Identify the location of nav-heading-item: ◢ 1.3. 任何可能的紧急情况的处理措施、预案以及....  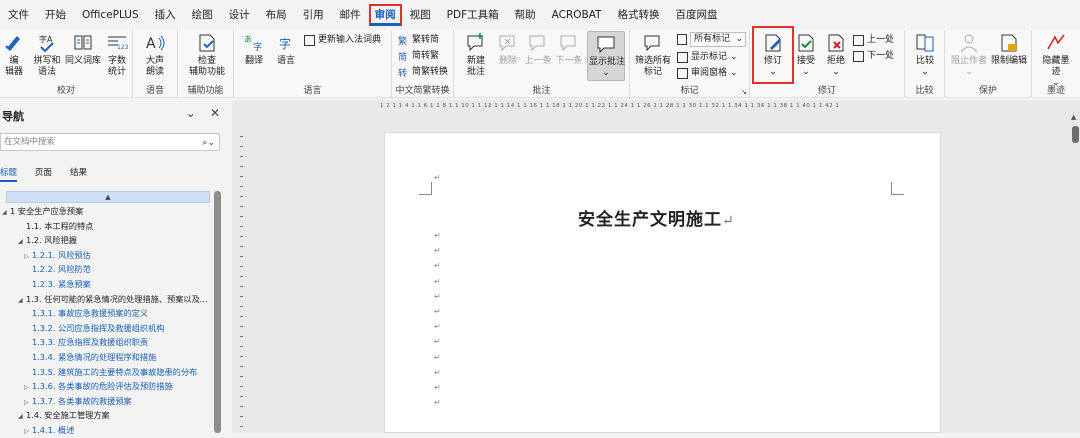
(106, 299).